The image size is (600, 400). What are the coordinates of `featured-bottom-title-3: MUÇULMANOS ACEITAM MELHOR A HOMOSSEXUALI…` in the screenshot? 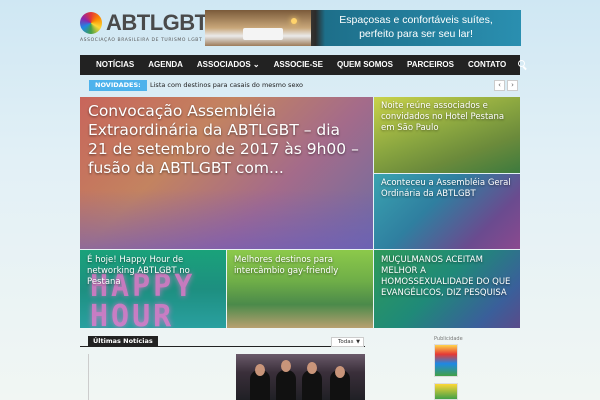 It's located at (446, 276).